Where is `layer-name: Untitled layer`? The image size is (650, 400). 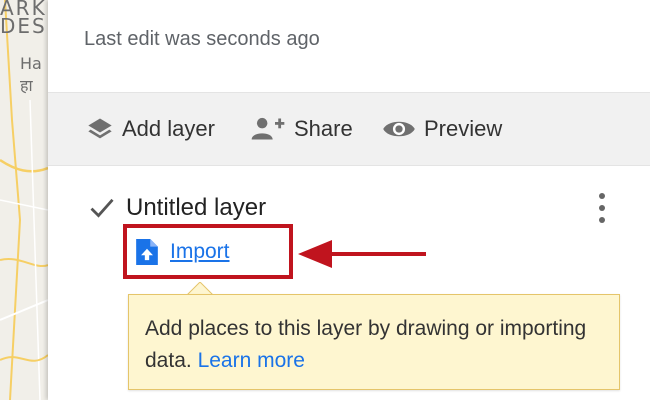
layer-name: Untitled layer is located at coordinates (196, 208).